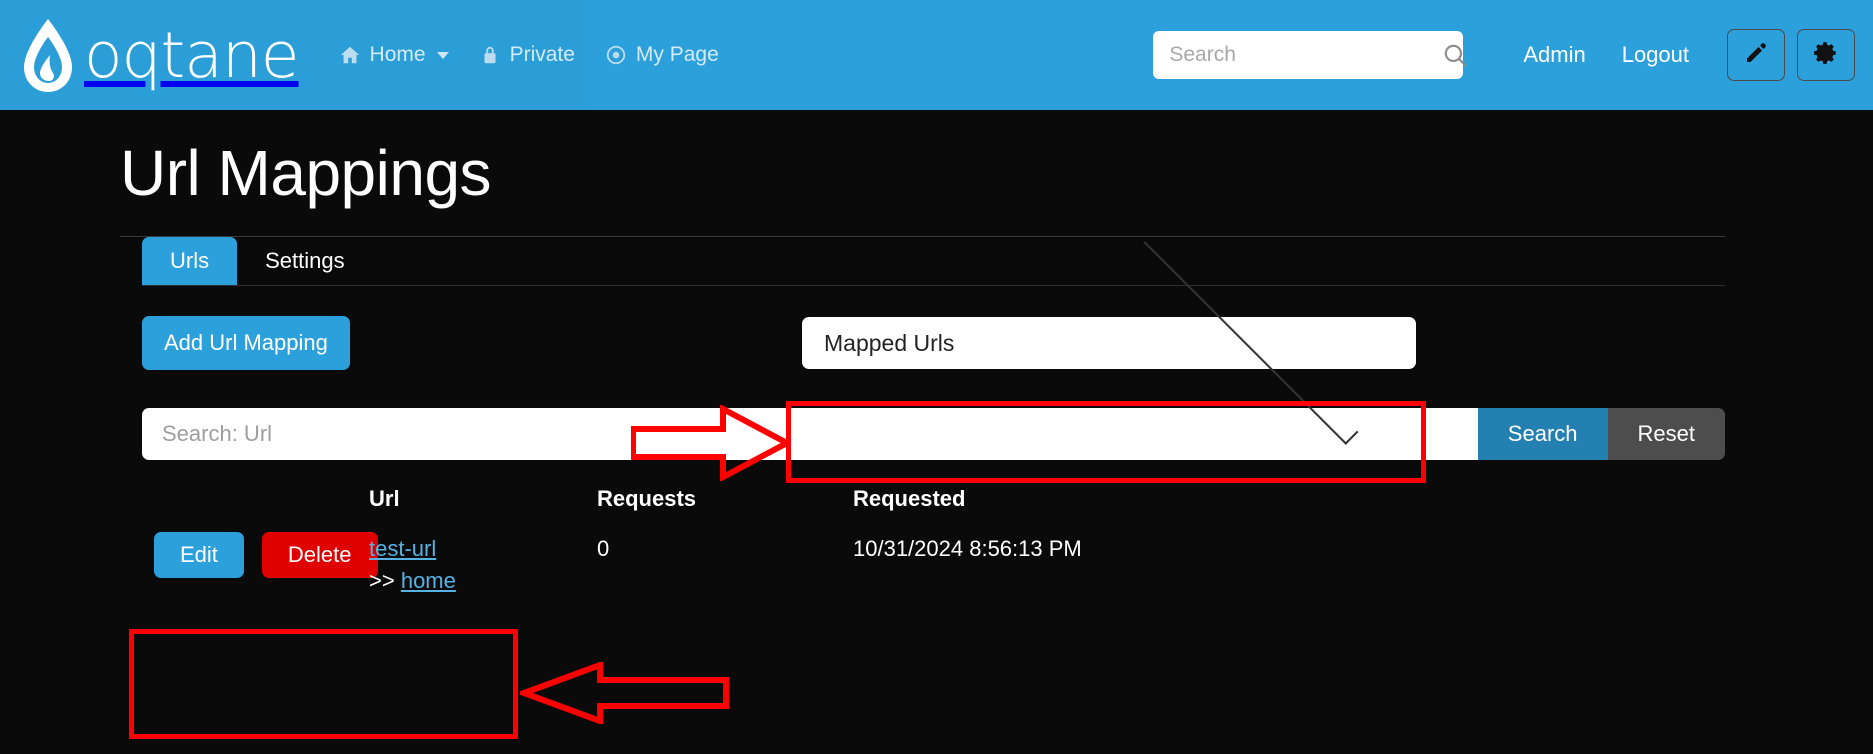 The width and height of the screenshot is (1873, 754). What do you see at coordinates (967, 549) in the screenshot?
I see `row-requested-cell: 10/31/2024 8:56:13 PM` at bounding box center [967, 549].